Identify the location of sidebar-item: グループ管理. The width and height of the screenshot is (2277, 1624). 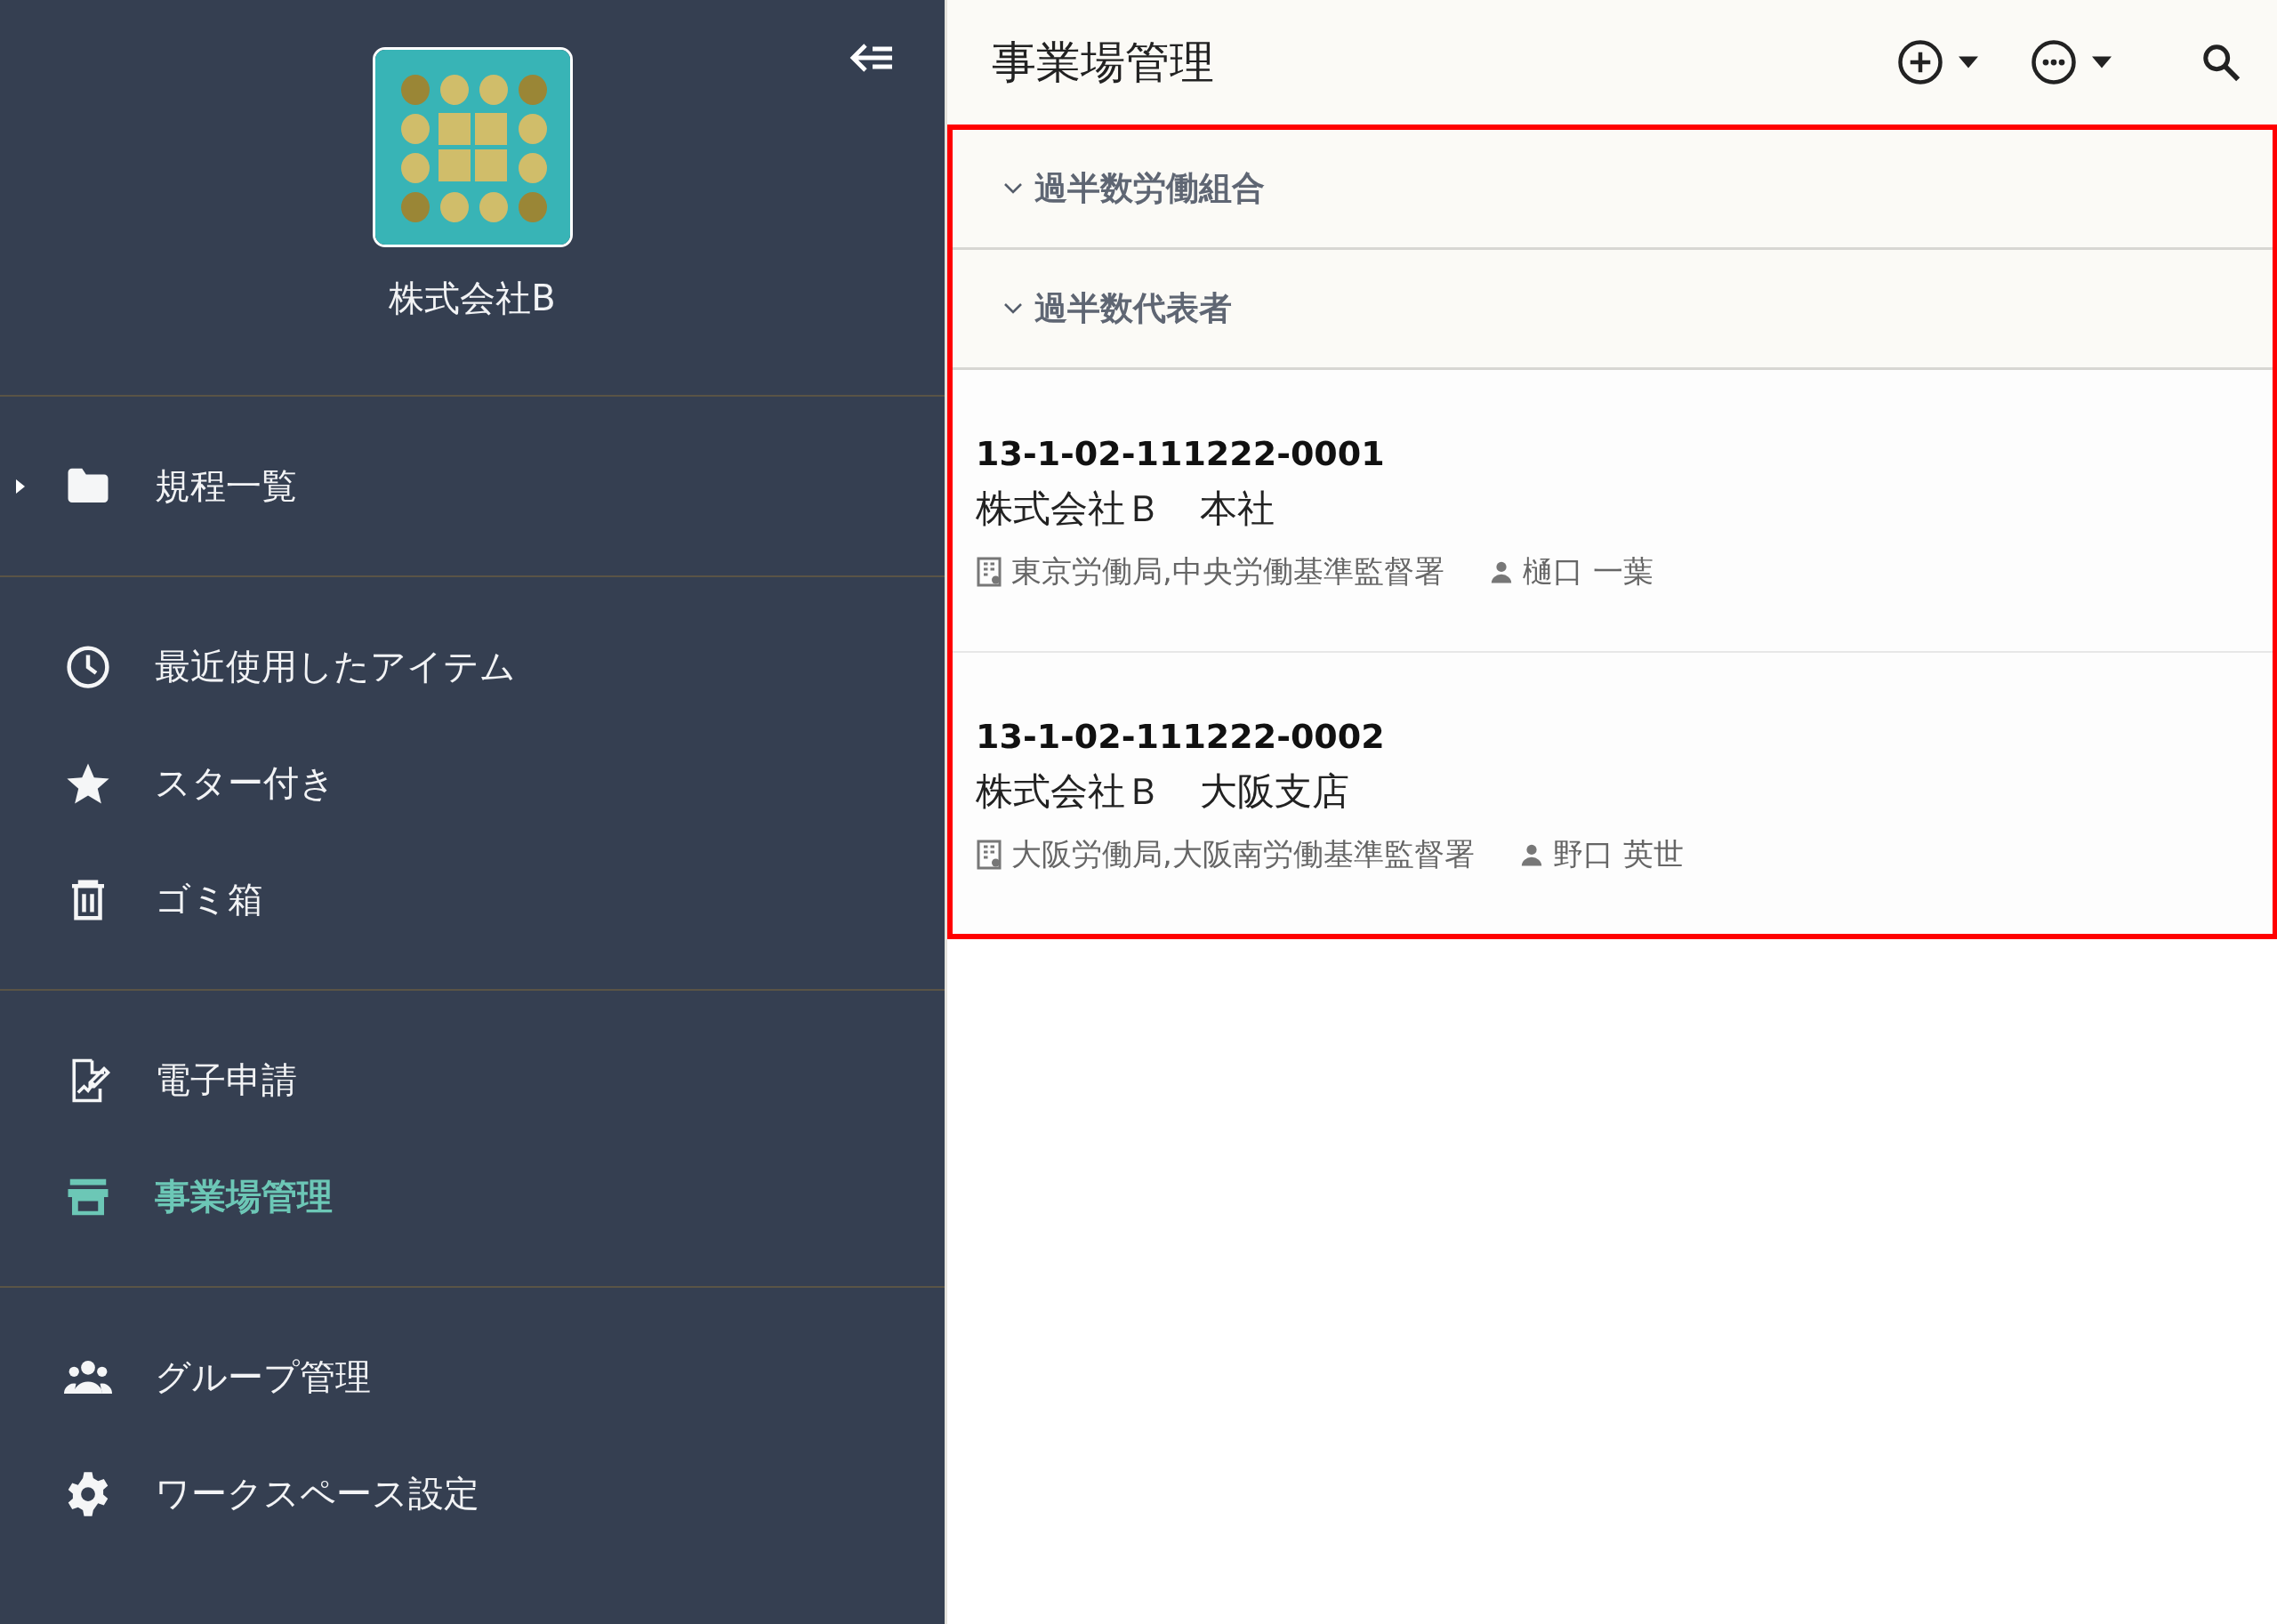
(472, 1377).